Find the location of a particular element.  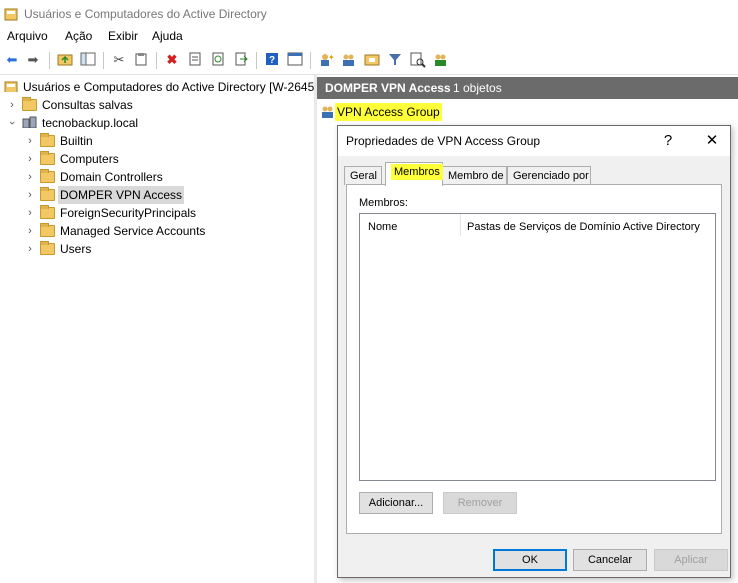

back-icon: ⬅ is located at coordinates (12, 60).